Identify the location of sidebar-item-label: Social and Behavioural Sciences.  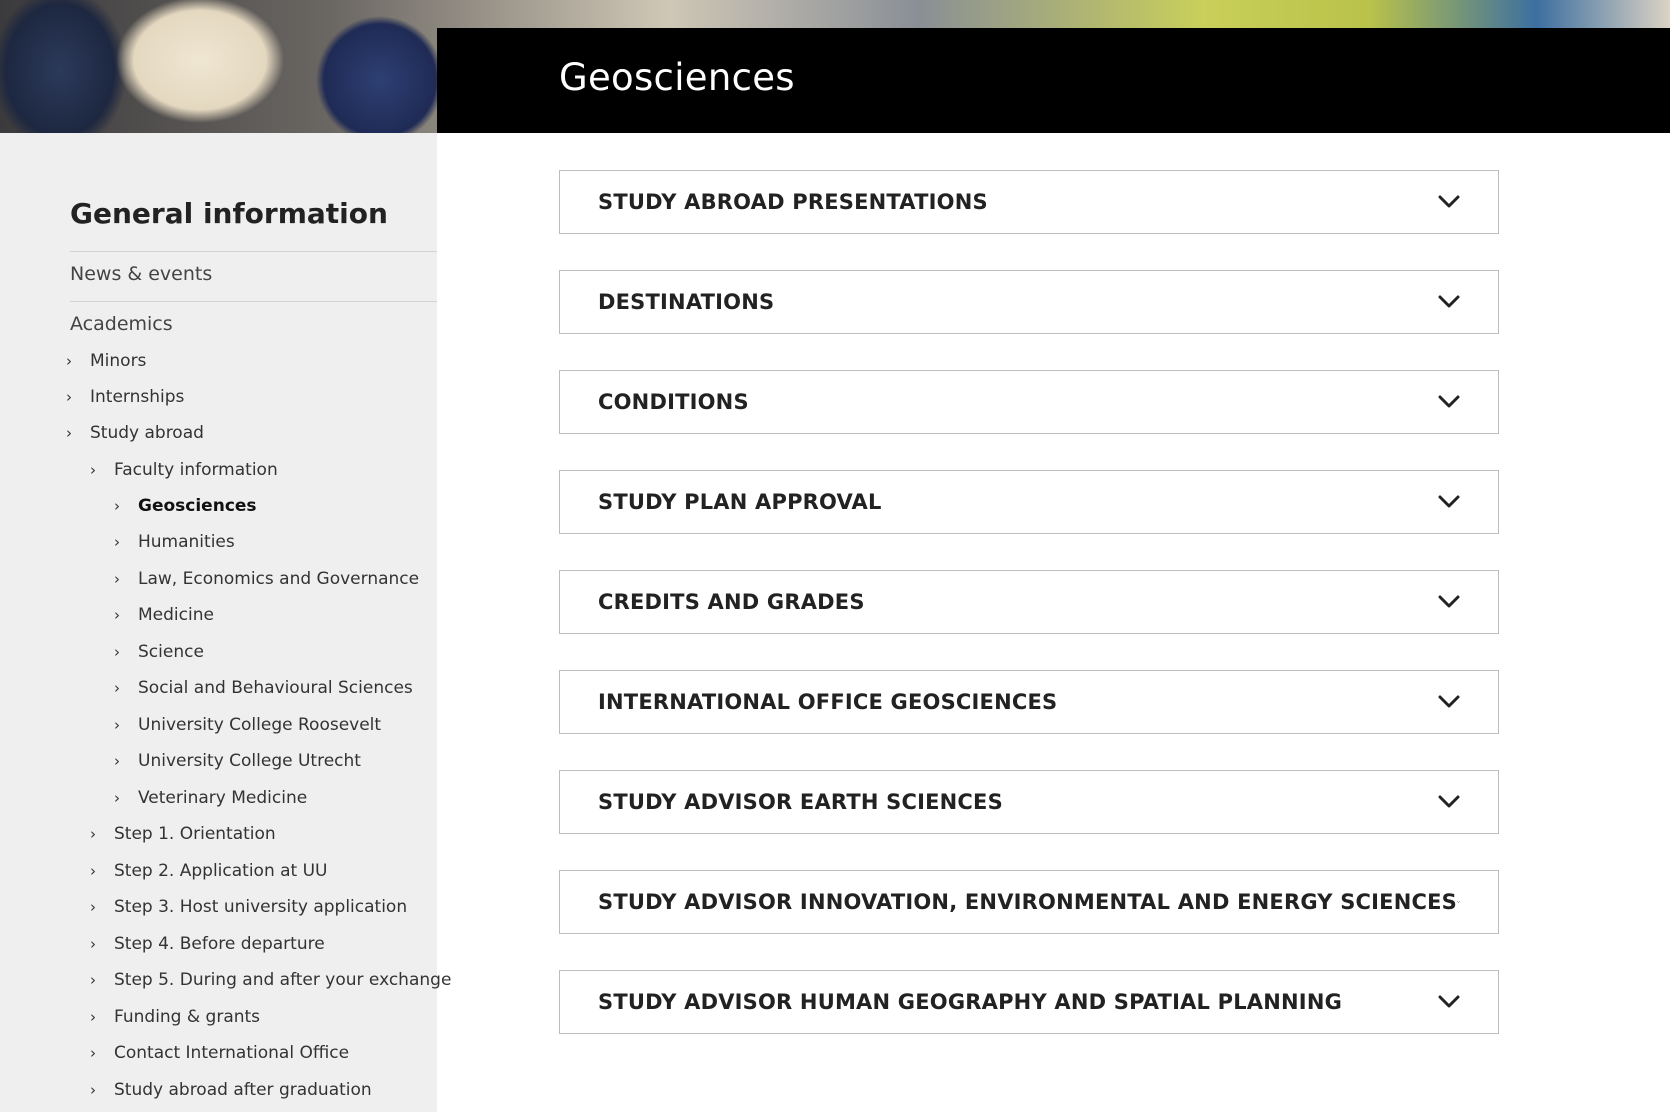
(275, 688).